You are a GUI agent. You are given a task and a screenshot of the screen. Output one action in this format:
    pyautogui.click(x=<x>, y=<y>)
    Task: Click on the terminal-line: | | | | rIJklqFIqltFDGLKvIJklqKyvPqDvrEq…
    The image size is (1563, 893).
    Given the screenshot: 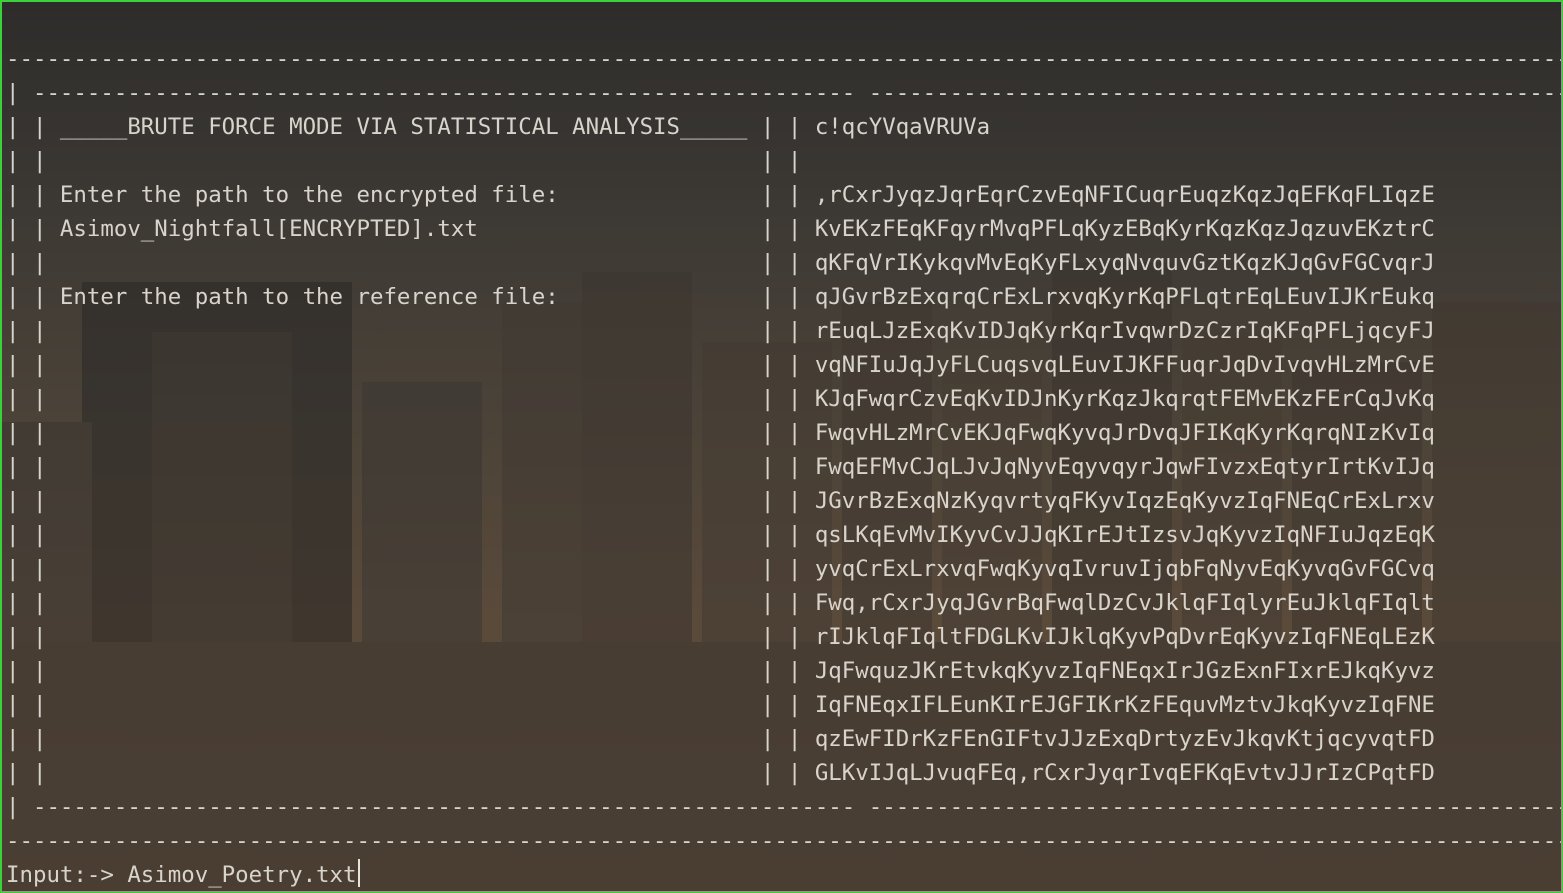 What is the action you would take?
    pyautogui.click(x=784, y=637)
    